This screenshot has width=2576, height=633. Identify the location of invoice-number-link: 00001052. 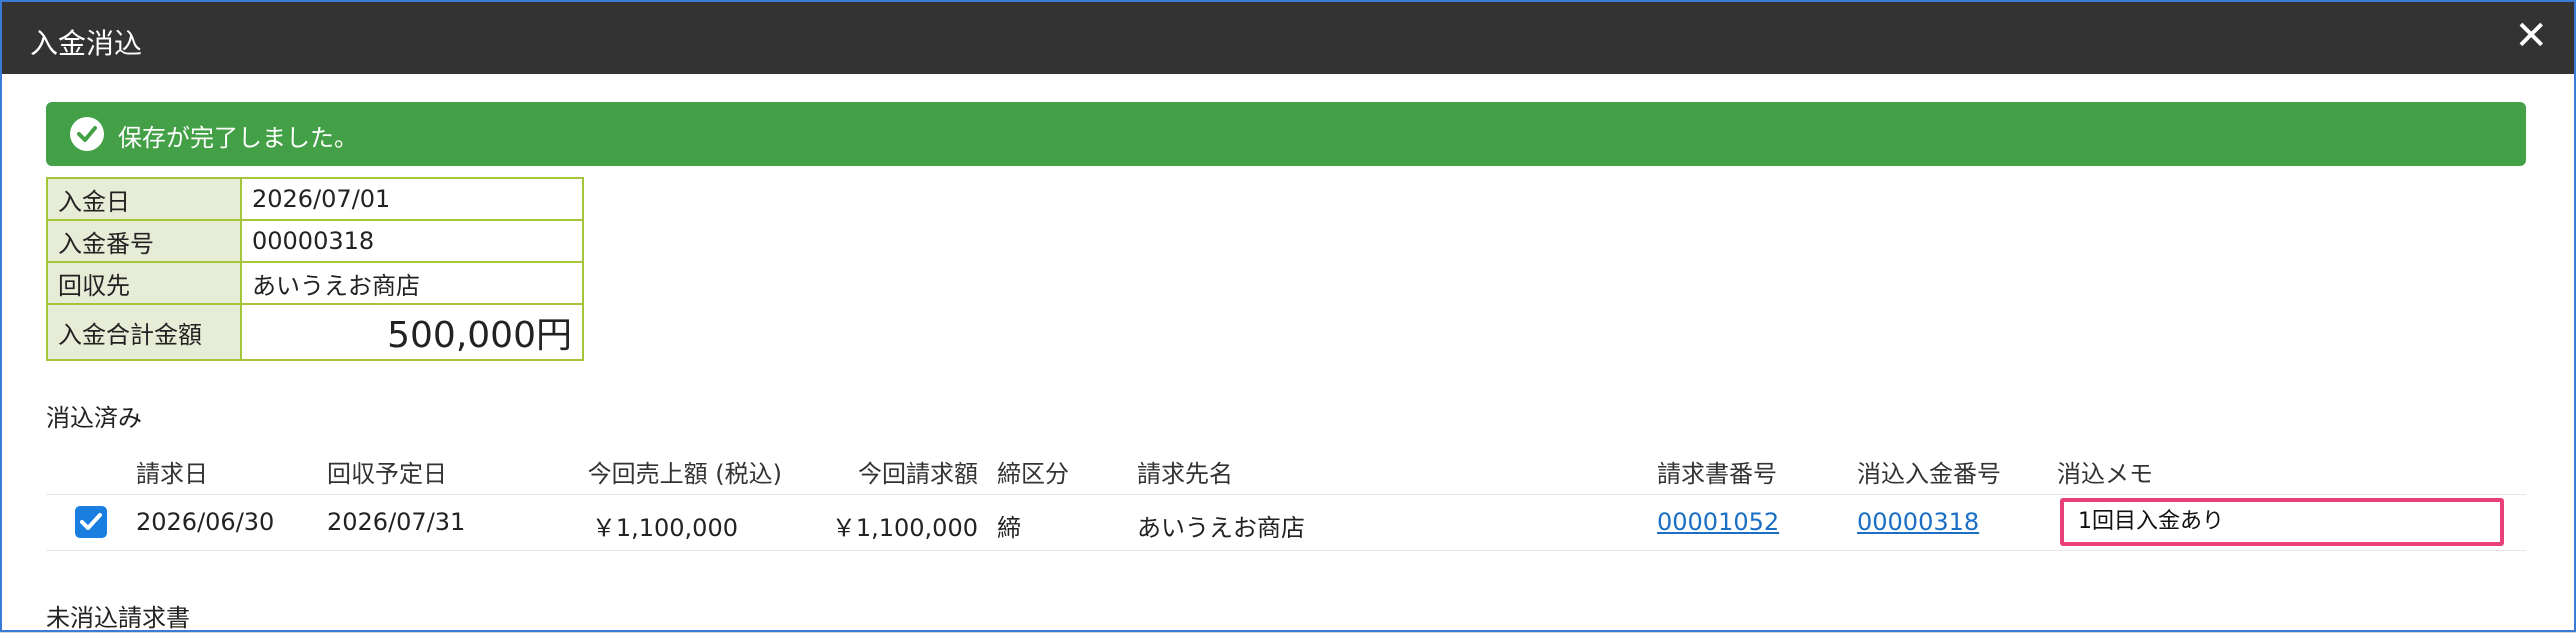
(1718, 522).